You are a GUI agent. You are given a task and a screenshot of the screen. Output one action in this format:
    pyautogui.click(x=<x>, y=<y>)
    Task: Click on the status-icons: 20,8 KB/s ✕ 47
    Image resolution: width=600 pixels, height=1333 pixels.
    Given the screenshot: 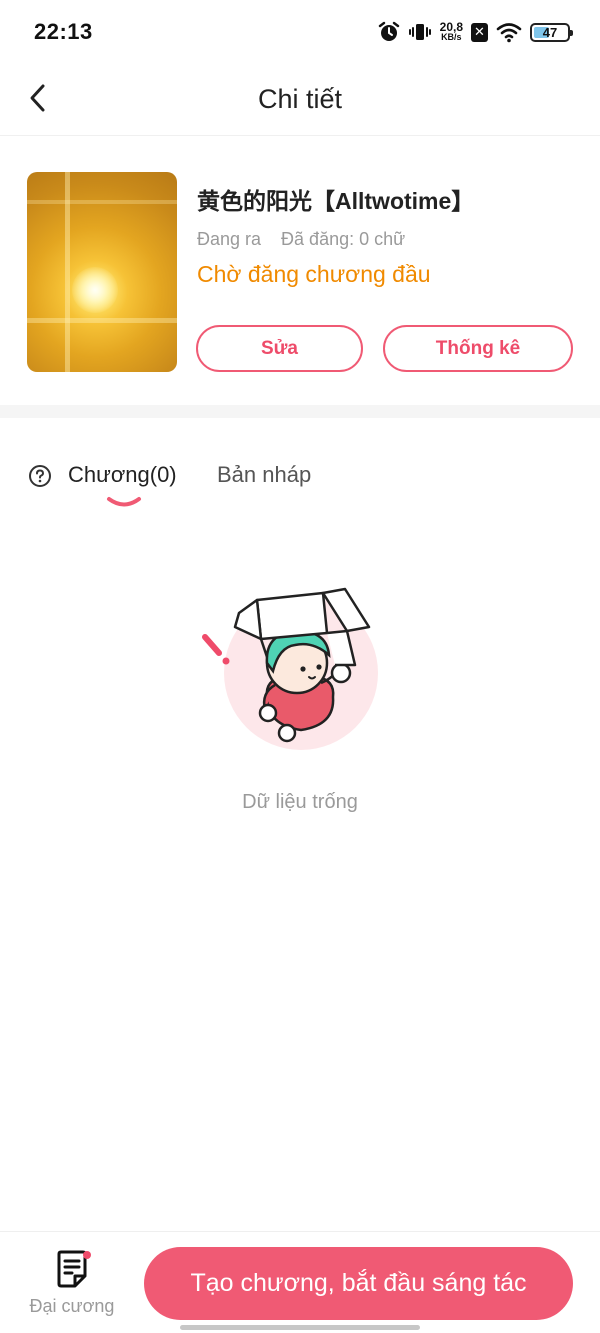 What is the action you would take?
    pyautogui.click(x=475, y=32)
    